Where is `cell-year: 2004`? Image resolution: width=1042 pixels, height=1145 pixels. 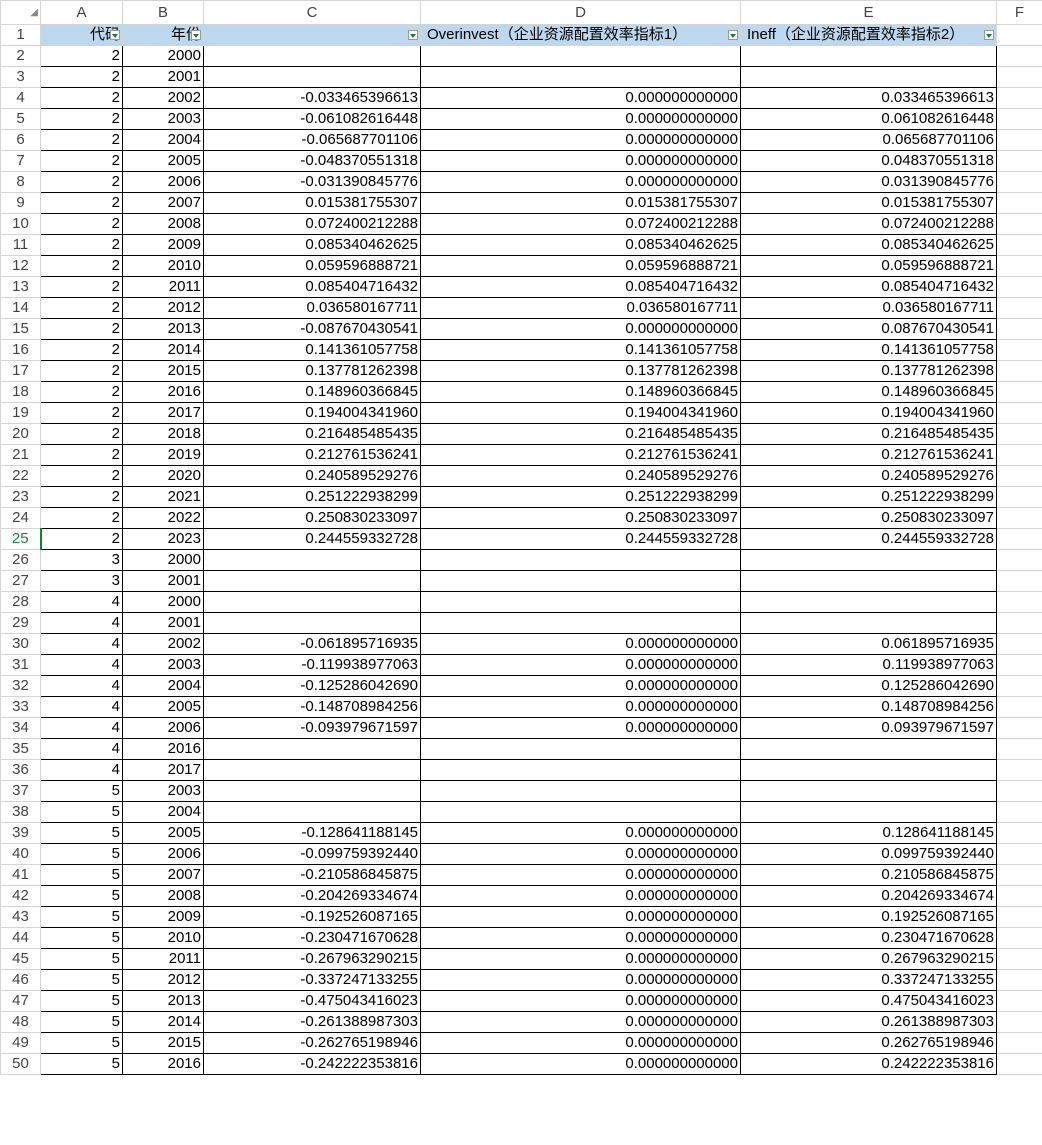 cell-year: 2004 is located at coordinates (163, 140).